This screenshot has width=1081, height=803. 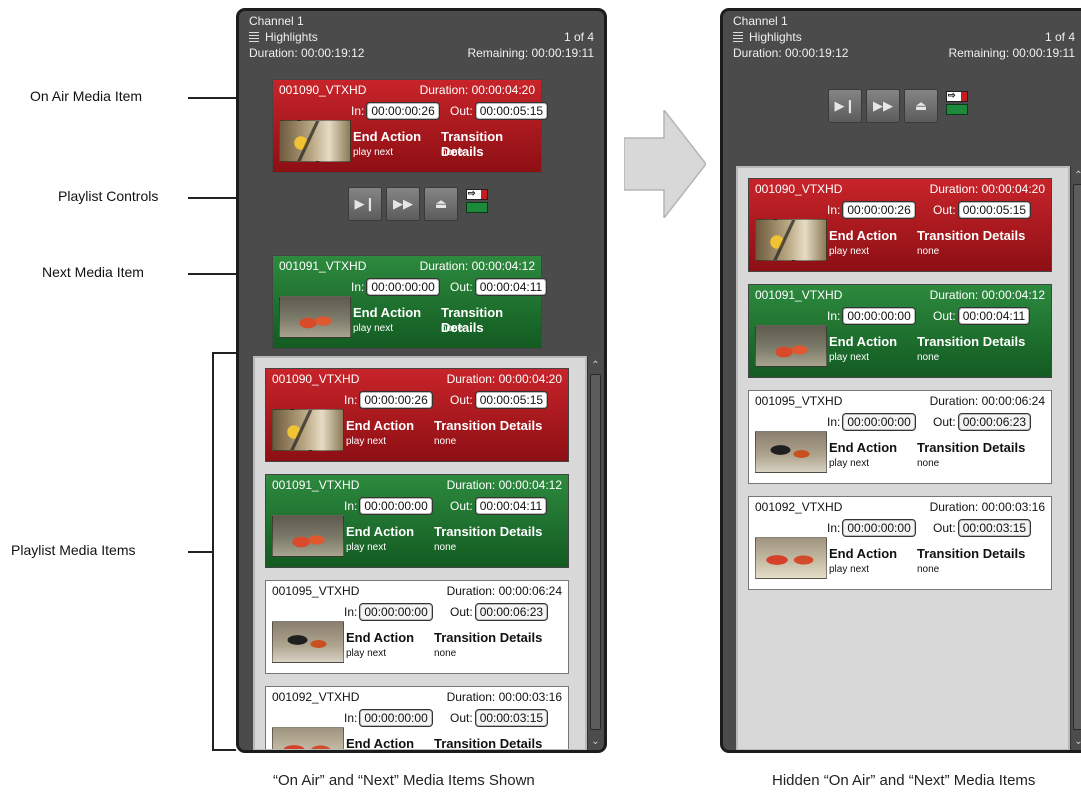 What do you see at coordinates (488, 425) in the screenshot?
I see `transition-details-label: Transition Details` at bounding box center [488, 425].